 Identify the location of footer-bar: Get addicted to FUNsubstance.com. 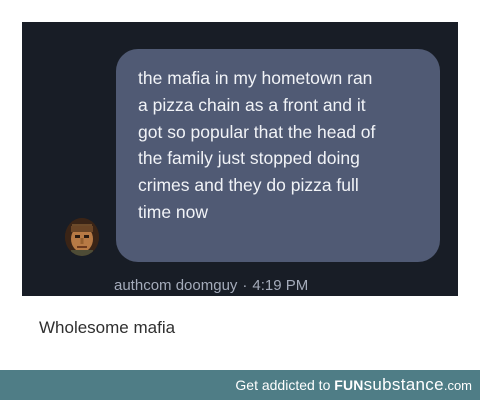
(240, 385).